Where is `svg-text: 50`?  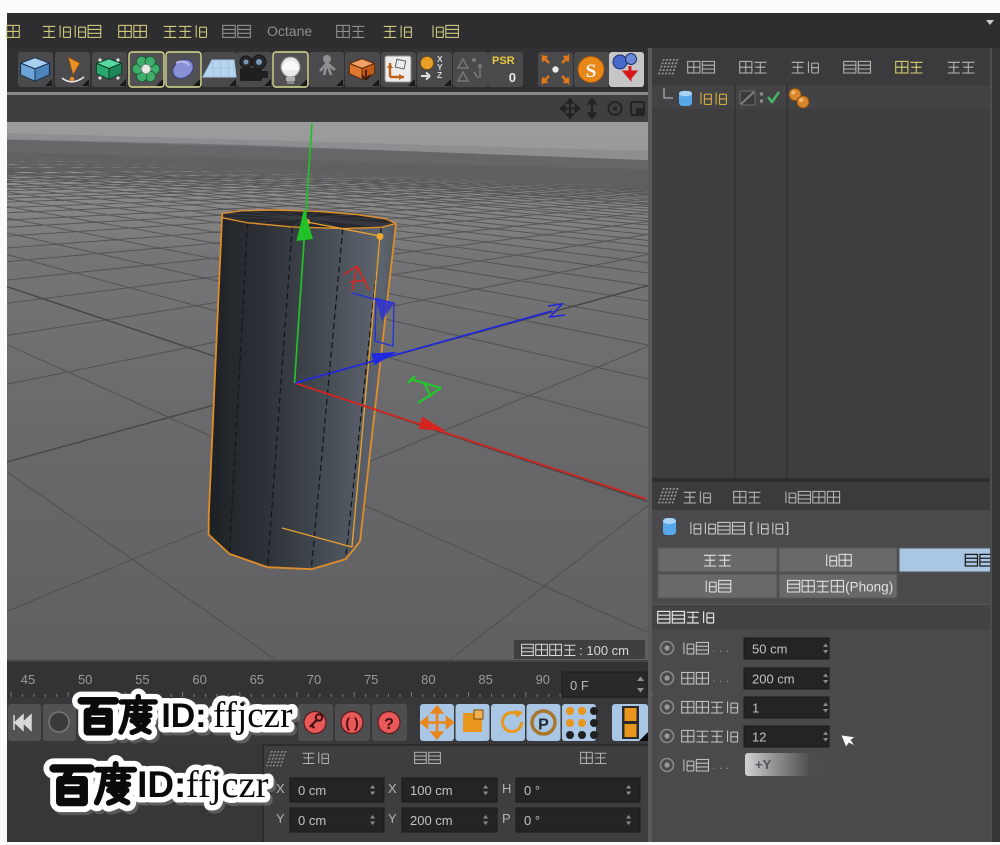
svg-text: 50 is located at coordinates (85, 679).